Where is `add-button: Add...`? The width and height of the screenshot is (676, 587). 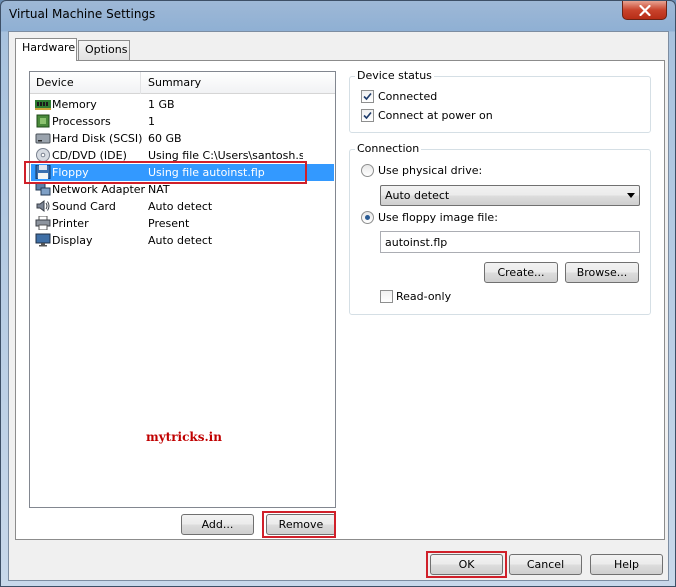
add-button: Add... is located at coordinates (217, 524).